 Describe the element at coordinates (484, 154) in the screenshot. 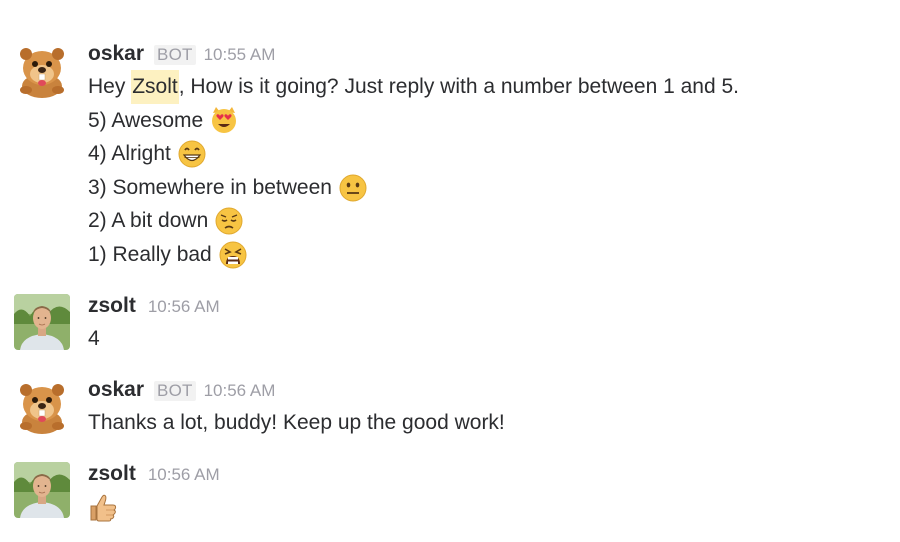

I see `option-line: 4) Alright` at that location.